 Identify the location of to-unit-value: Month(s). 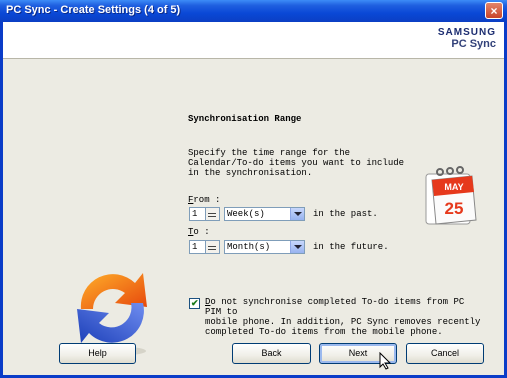
(249, 247).